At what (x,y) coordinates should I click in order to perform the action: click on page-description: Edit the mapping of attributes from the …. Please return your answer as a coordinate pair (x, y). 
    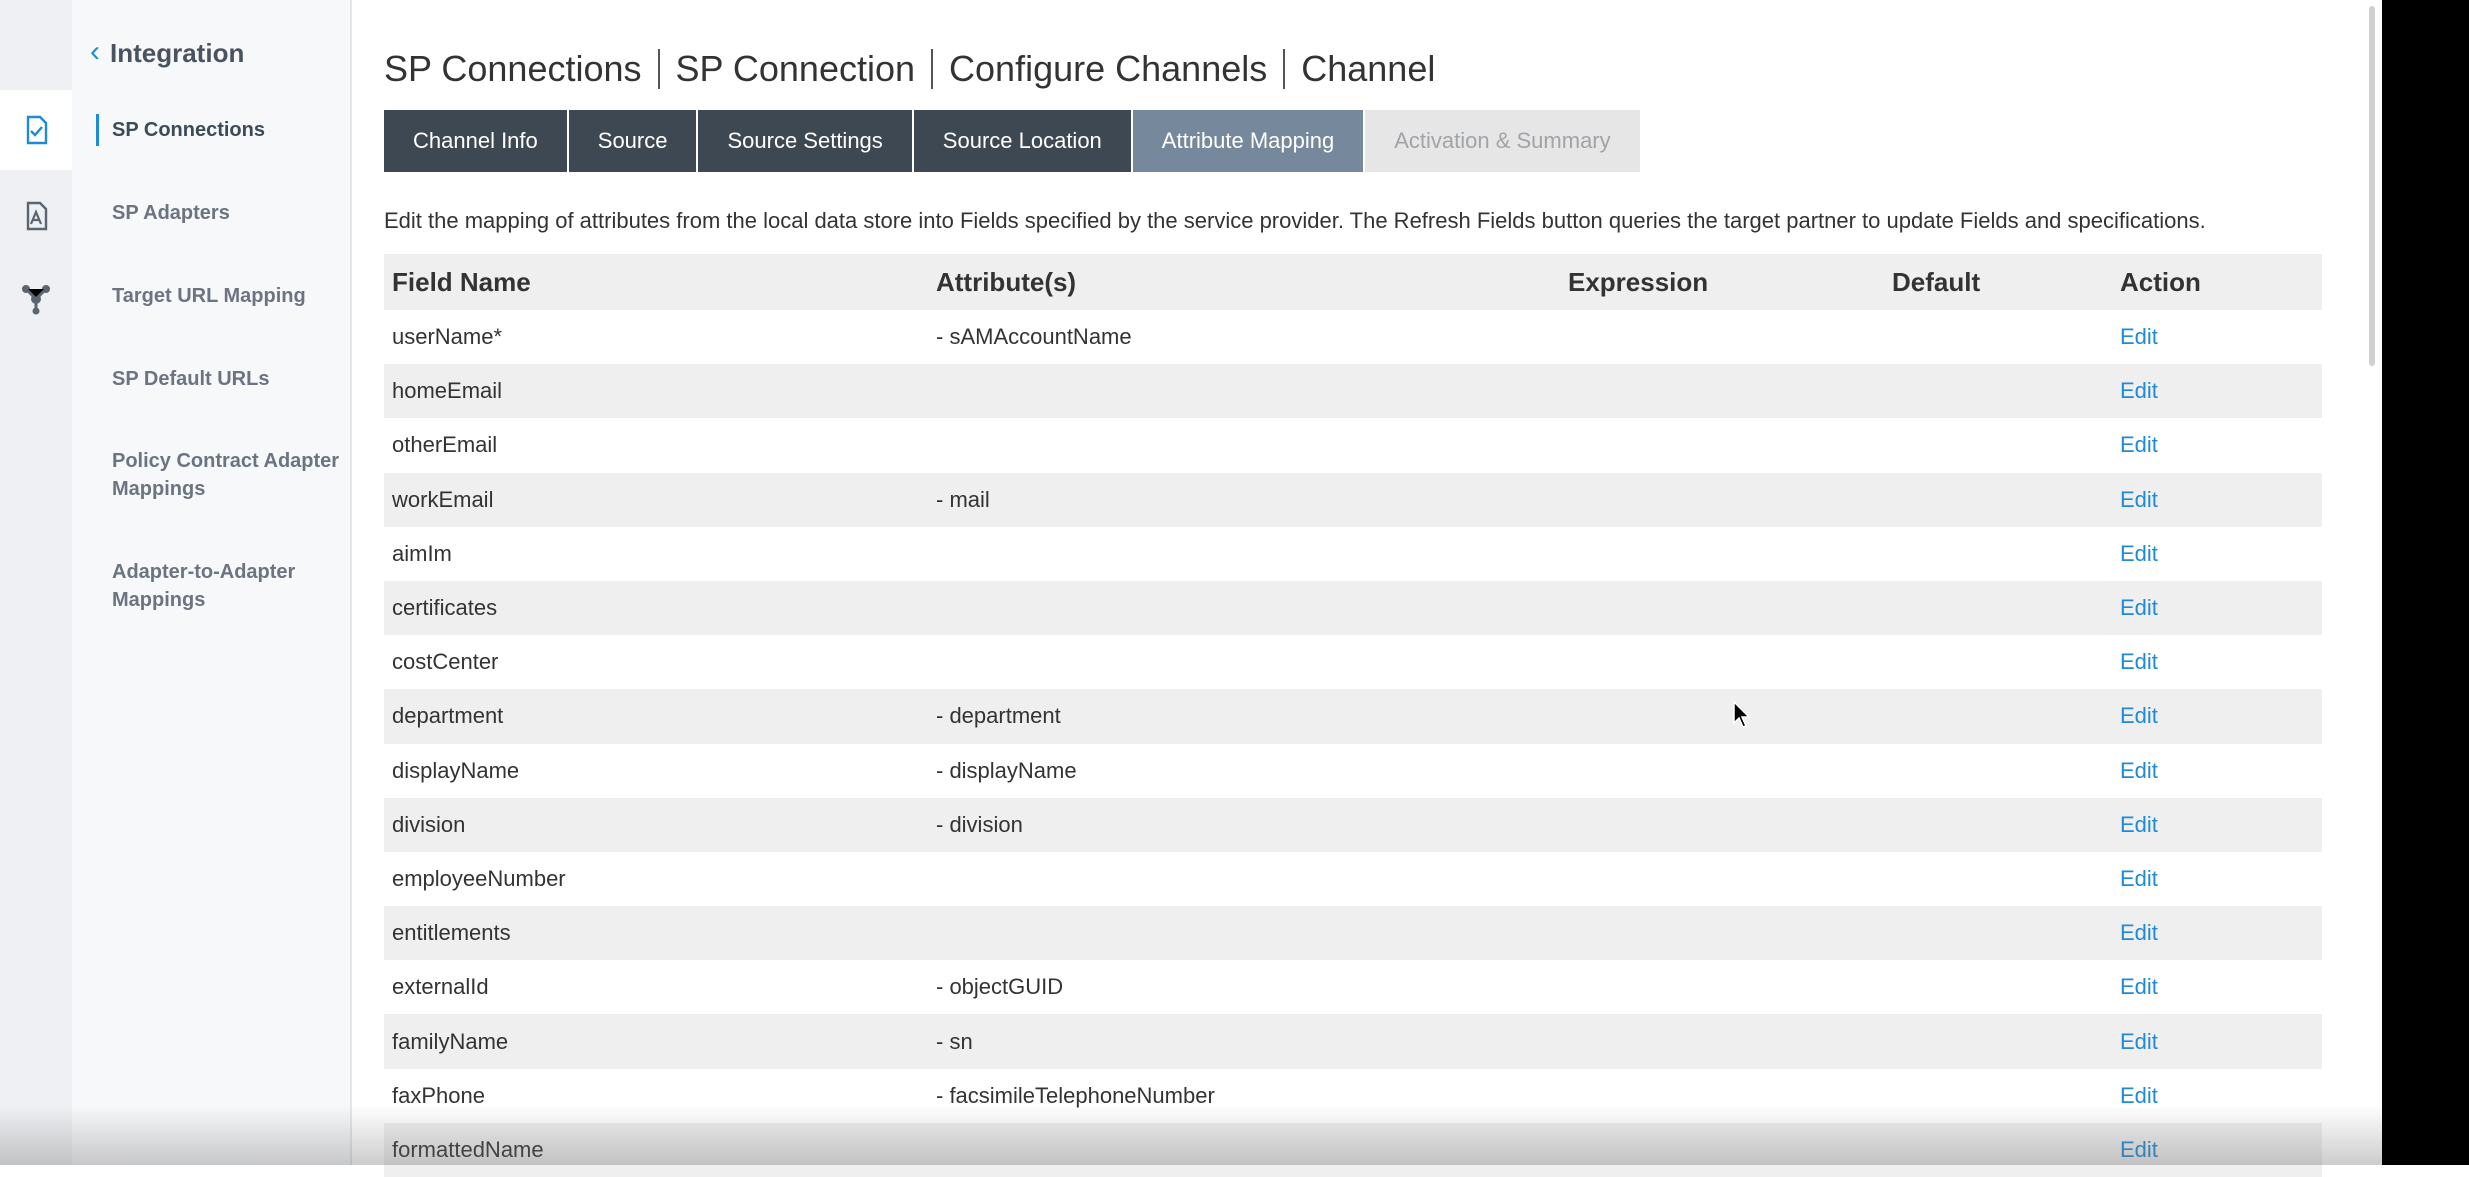
    Looking at the image, I should click on (1295, 220).